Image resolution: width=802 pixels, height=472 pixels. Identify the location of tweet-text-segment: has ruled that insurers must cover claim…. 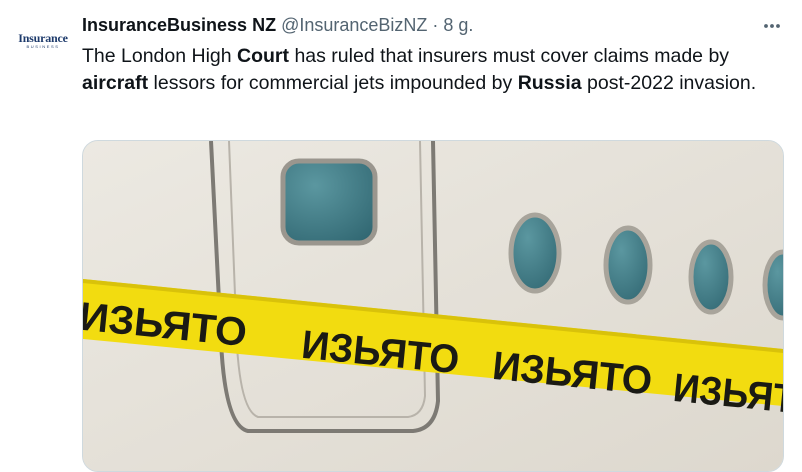
(509, 56).